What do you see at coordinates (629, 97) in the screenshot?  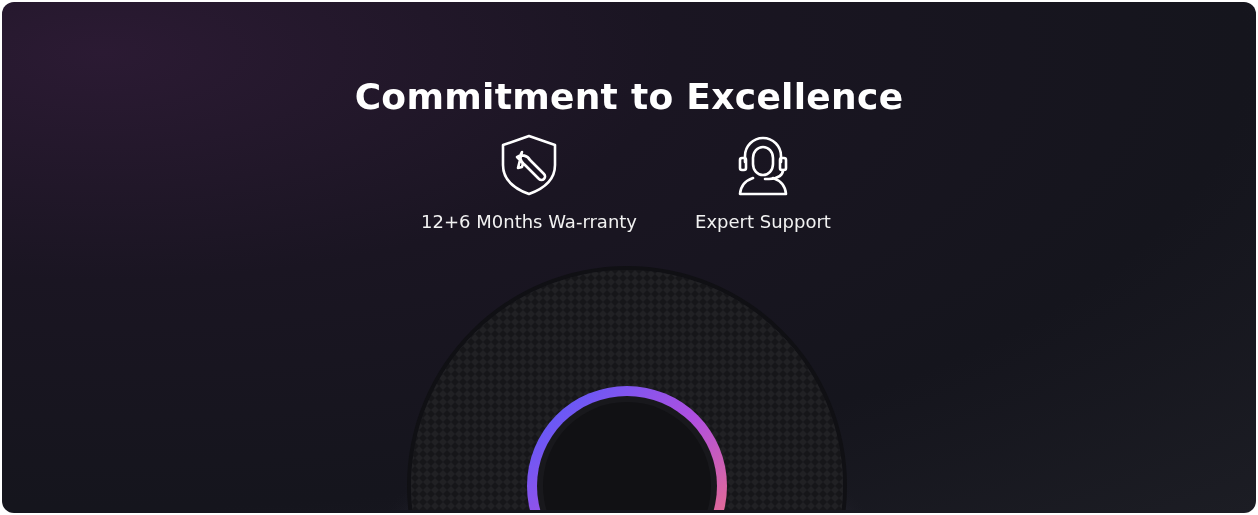 I see `banner-title: Commitment to Excellence` at bounding box center [629, 97].